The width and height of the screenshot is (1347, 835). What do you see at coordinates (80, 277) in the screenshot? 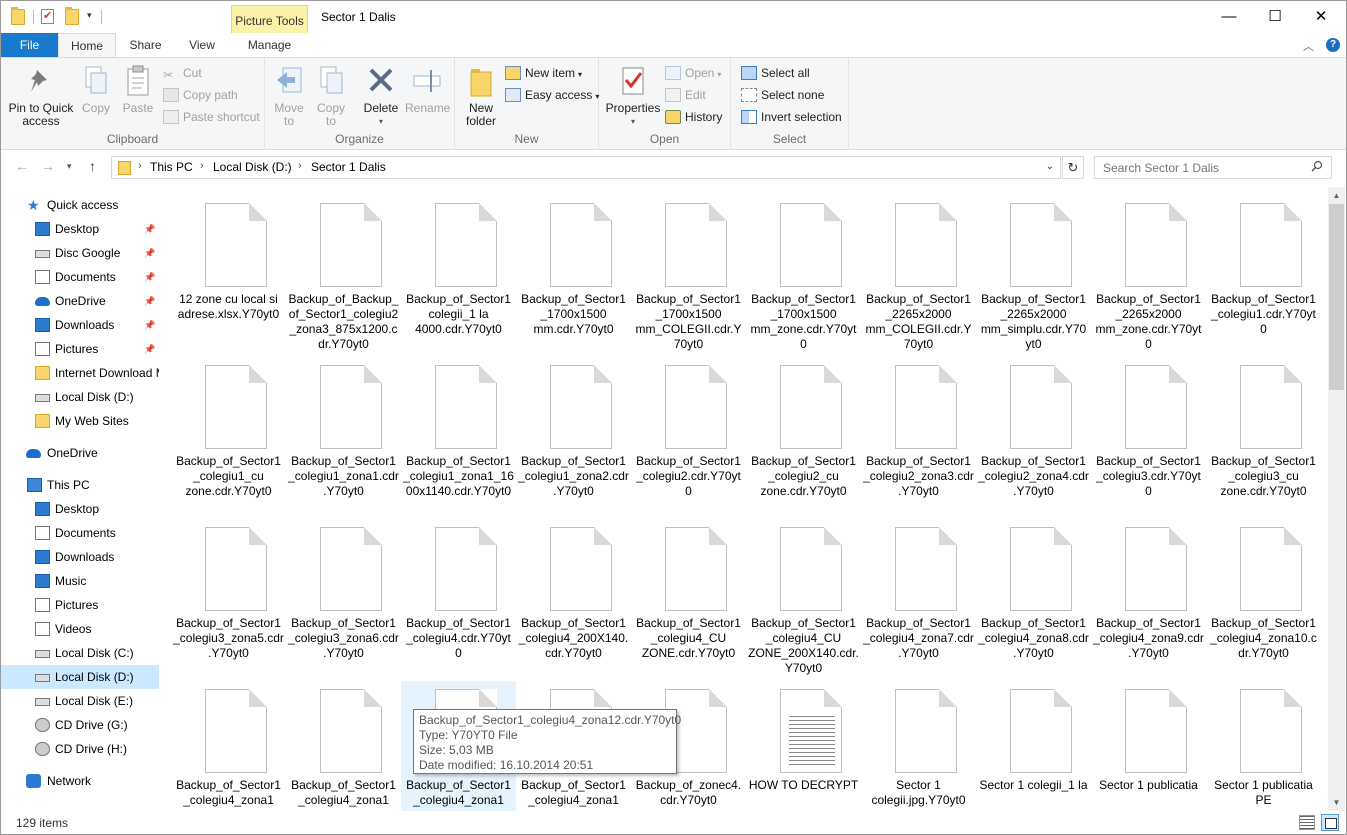
I see `nav-qa-item: Documents 📌` at bounding box center [80, 277].